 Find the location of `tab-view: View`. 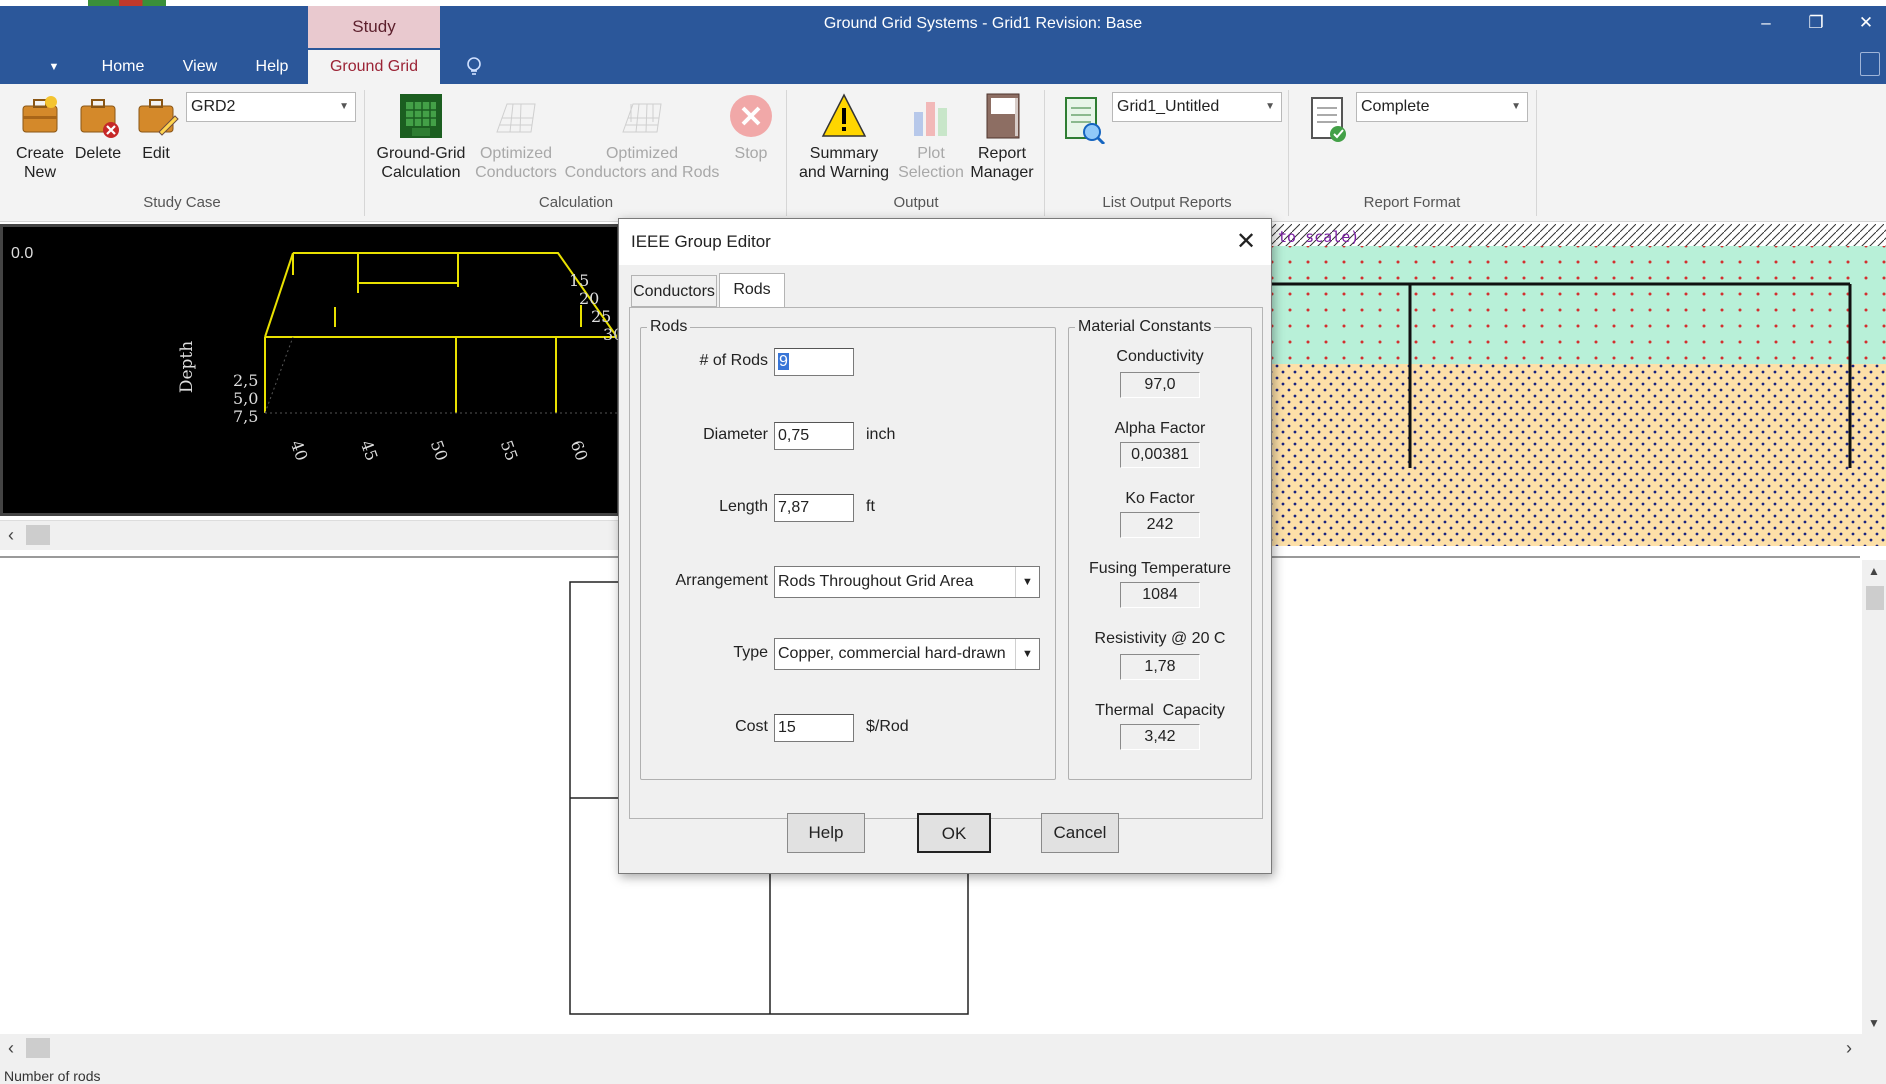

tab-view: View is located at coordinates (200, 67).